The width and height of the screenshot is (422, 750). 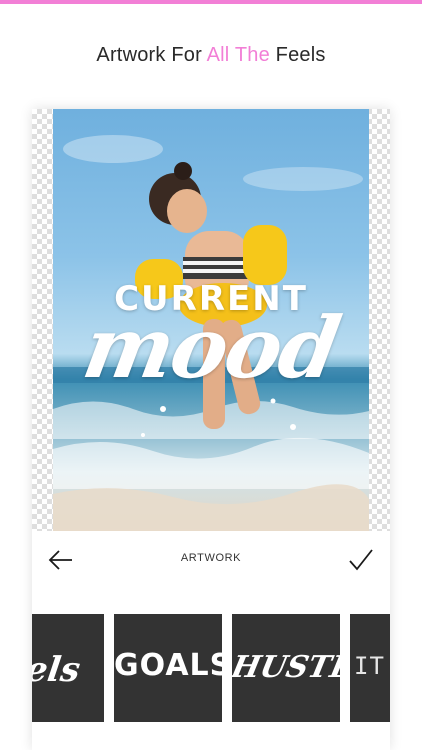 What do you see at coordinates (151, 55) in the screenshot?
I see `headline-prefix: Artwork For` at bounding box center [151, 55].